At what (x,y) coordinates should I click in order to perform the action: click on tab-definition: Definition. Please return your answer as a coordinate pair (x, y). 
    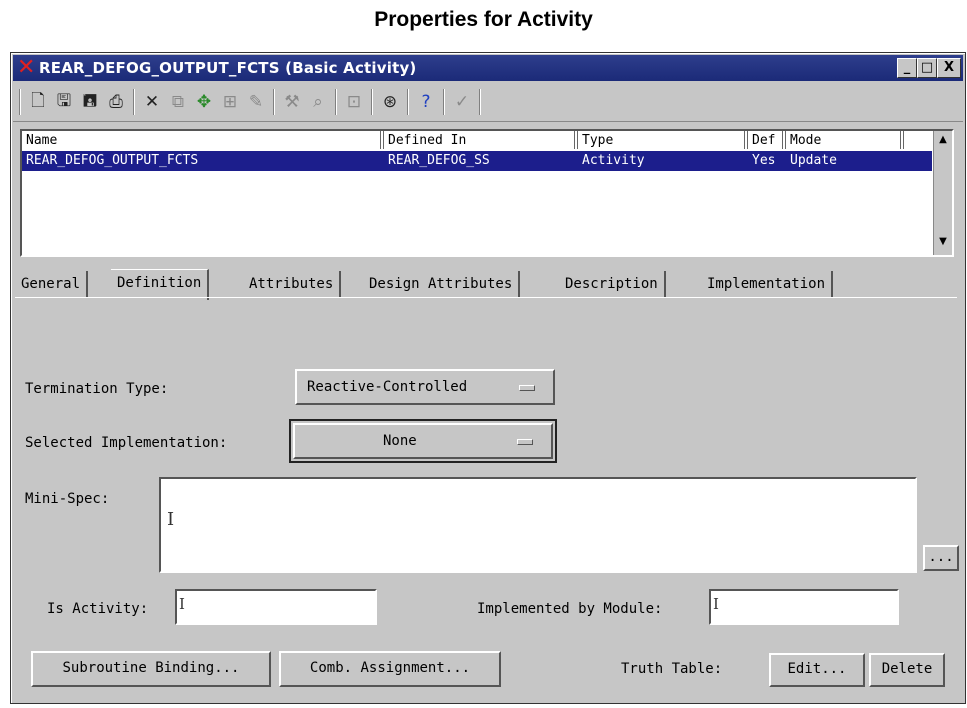
    Looking at the image, I should click on (160, 284).